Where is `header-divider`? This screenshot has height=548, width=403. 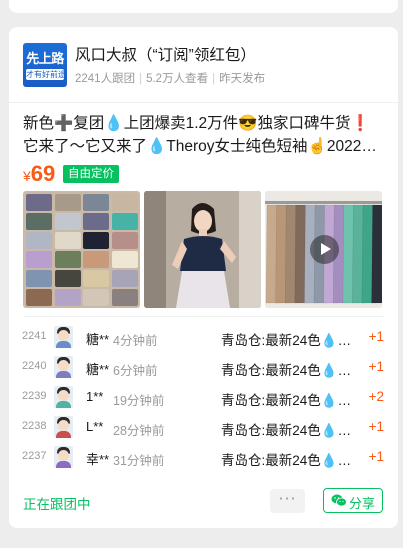
header-divider is located at coordinates (203, 102).